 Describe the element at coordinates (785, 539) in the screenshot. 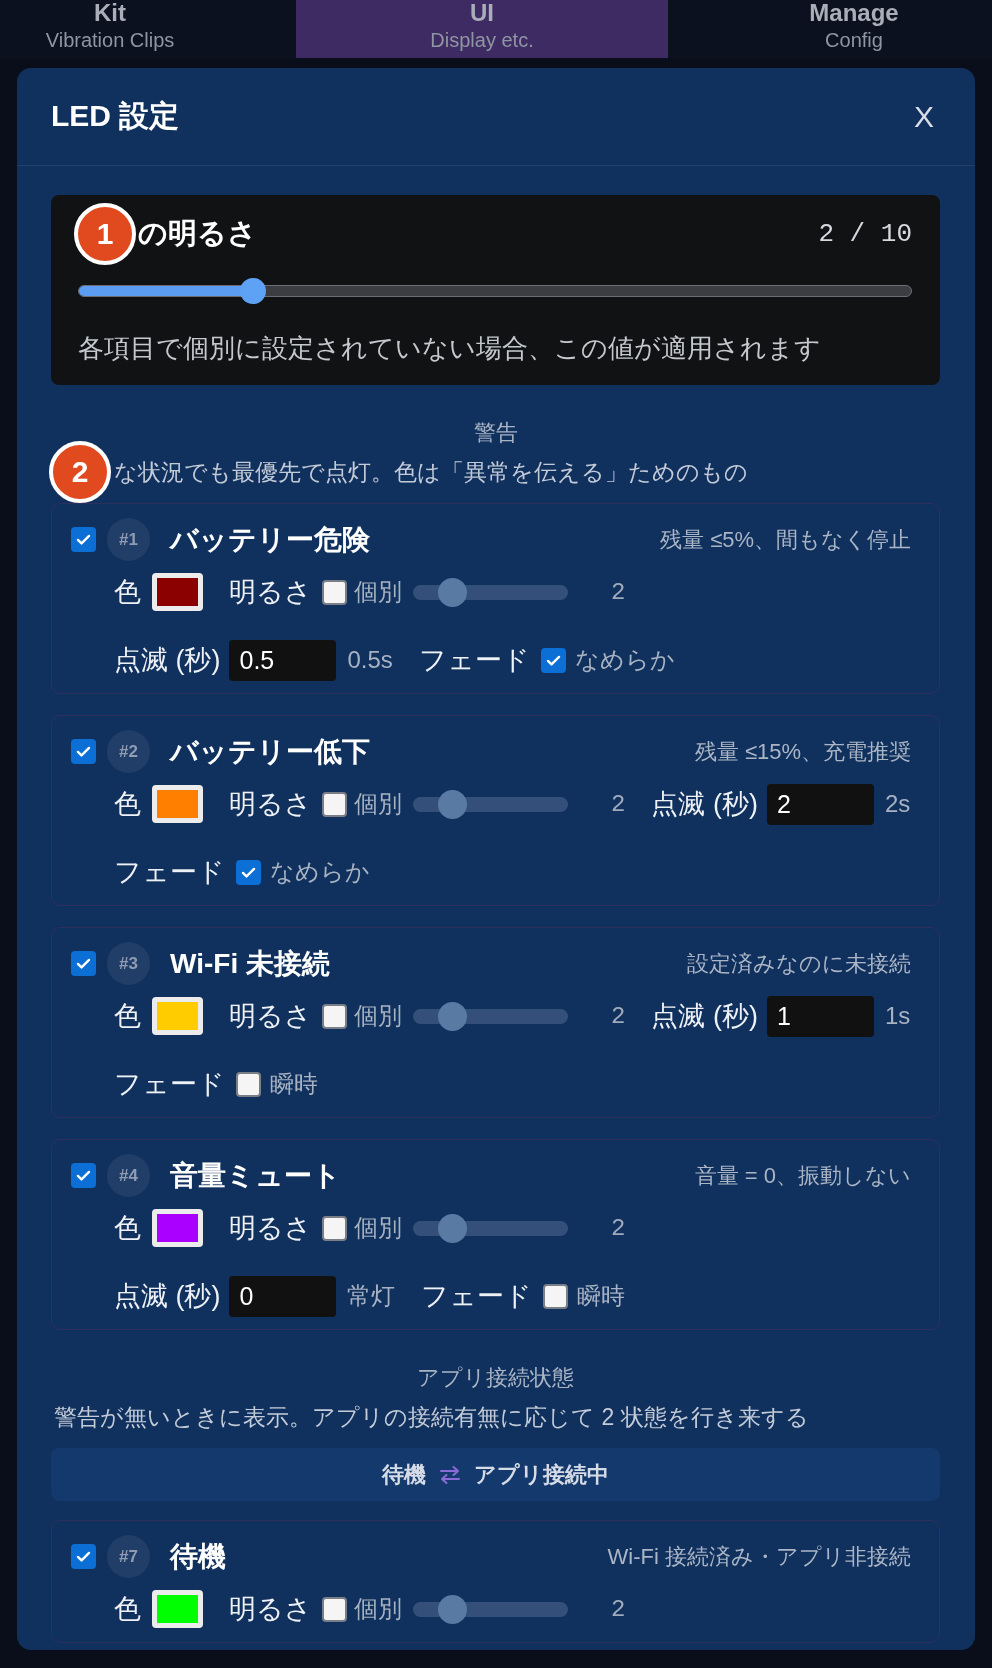

I see `condition-text: 残量 ≤5%、間もなく停止` at that location.